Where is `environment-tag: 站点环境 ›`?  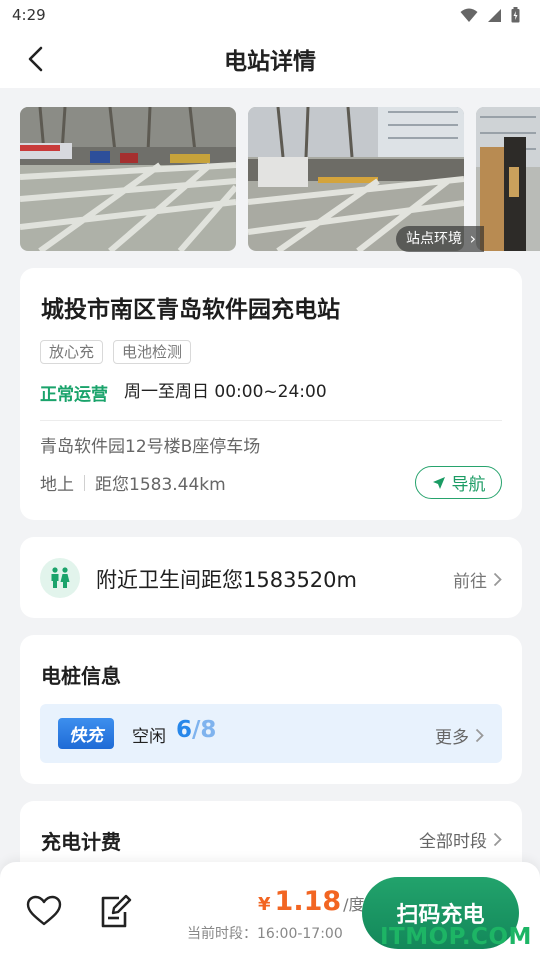
environment-tag: 站点环境 › is located at coordinates (440, 239).